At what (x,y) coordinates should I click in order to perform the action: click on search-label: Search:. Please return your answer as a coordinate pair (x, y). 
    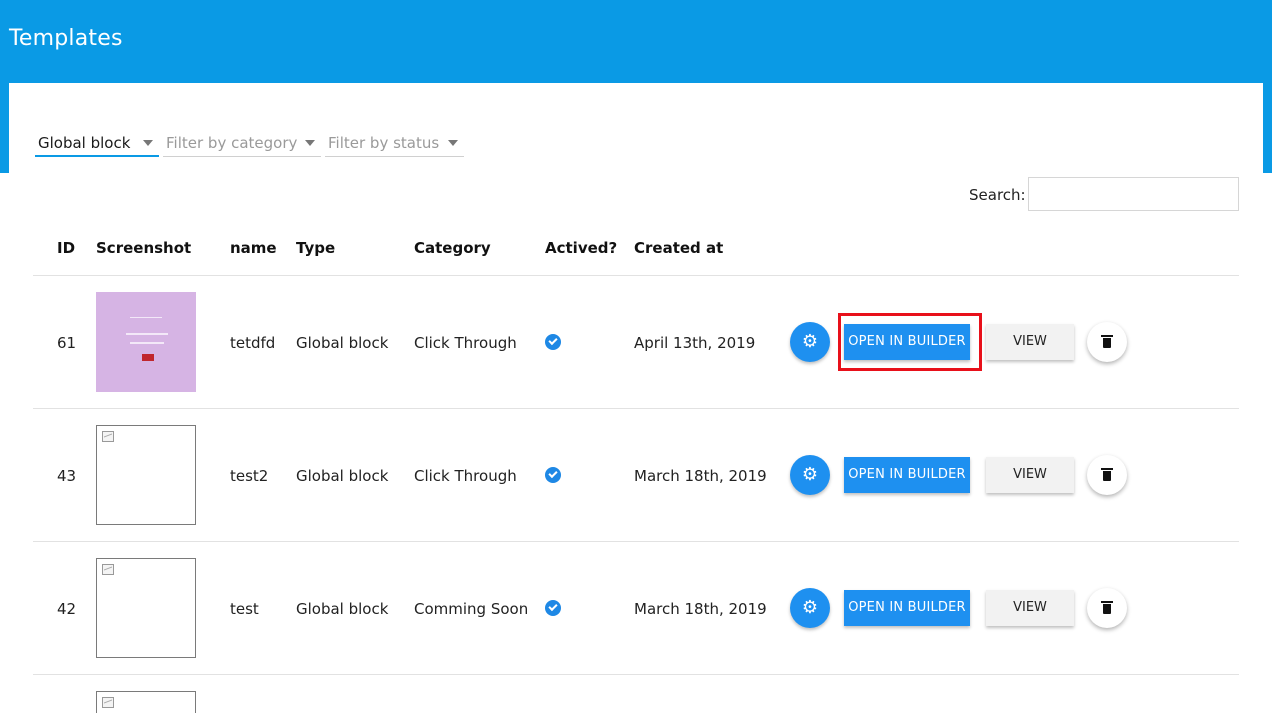
    Looking at the image, I should click on (997, 195).